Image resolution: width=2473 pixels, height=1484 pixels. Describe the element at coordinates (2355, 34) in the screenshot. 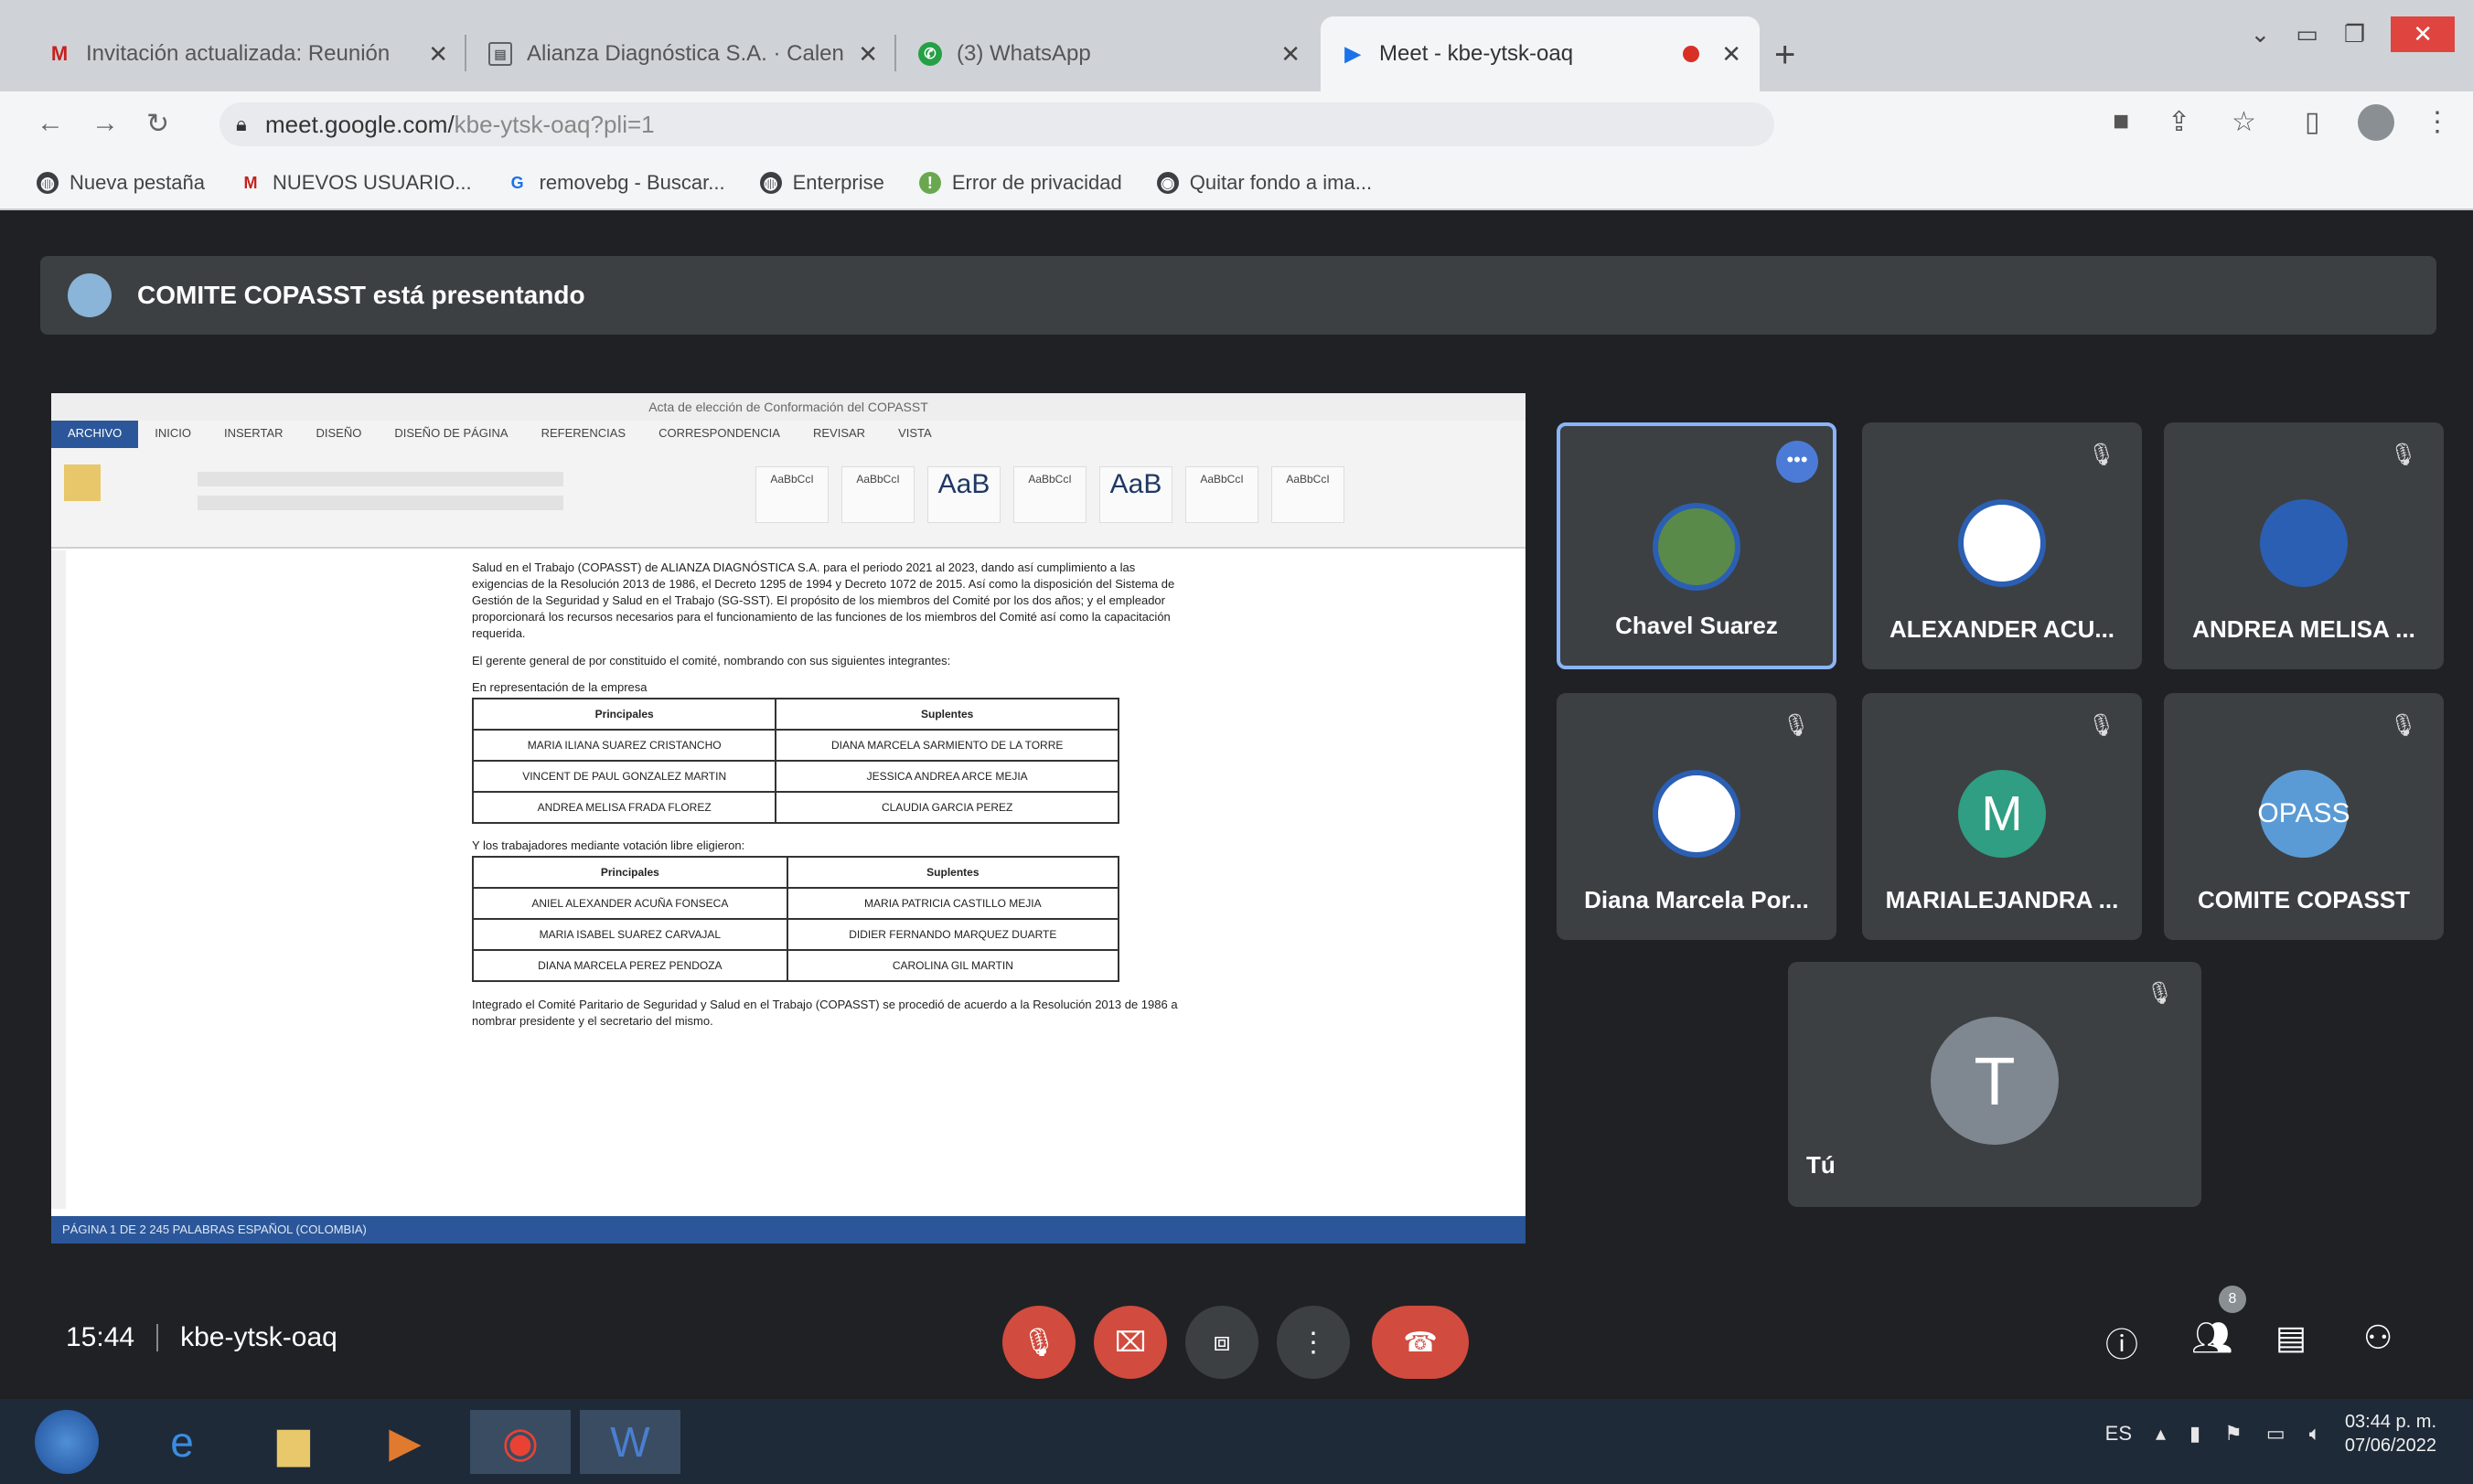

I see `restore-button: ❐` at that location.